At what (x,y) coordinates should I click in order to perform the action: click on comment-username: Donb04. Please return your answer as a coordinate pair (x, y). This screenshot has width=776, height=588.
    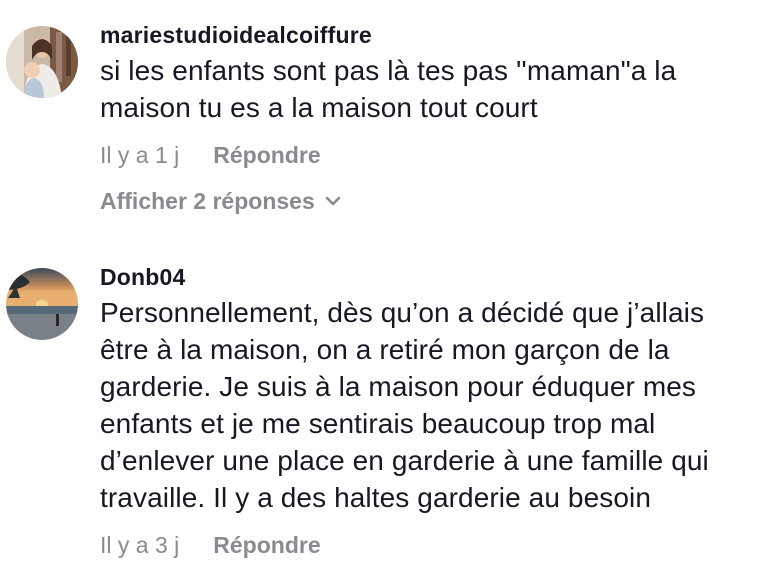
    Looking at the image, I should click on (430, 277).